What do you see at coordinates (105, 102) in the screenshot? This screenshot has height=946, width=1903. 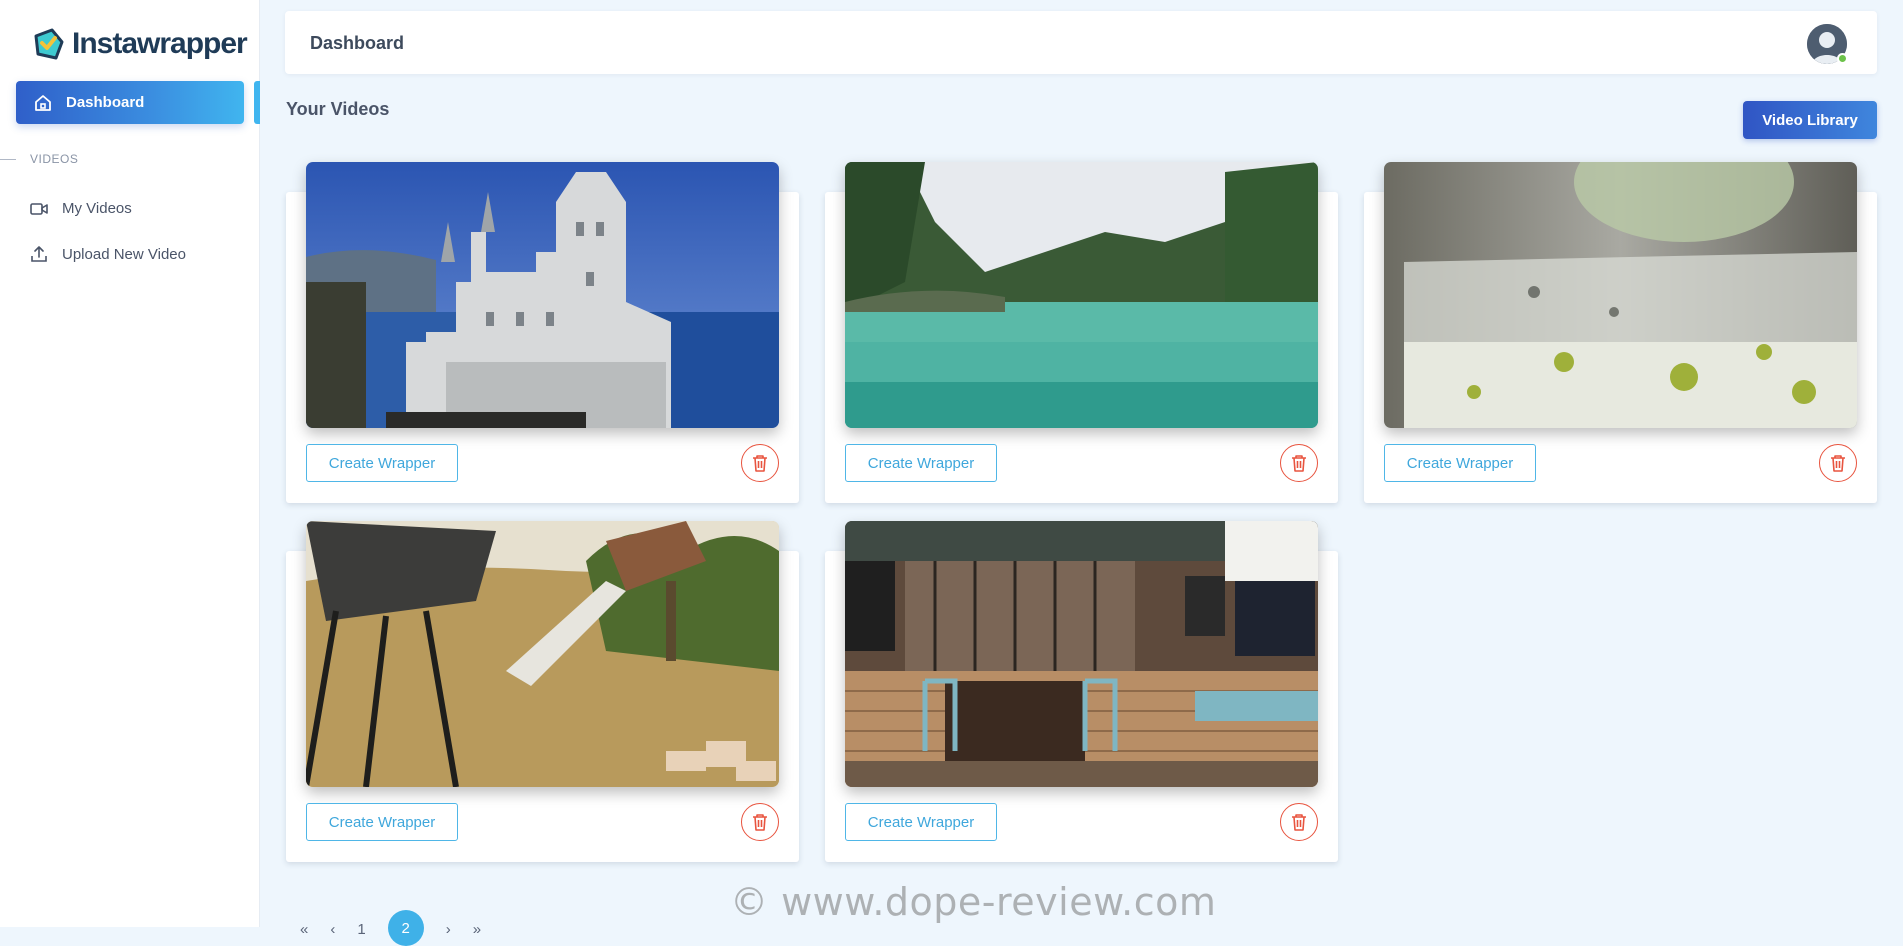 I see `sidebar-item-label: Dashboard` at bounding box center [105, 102].